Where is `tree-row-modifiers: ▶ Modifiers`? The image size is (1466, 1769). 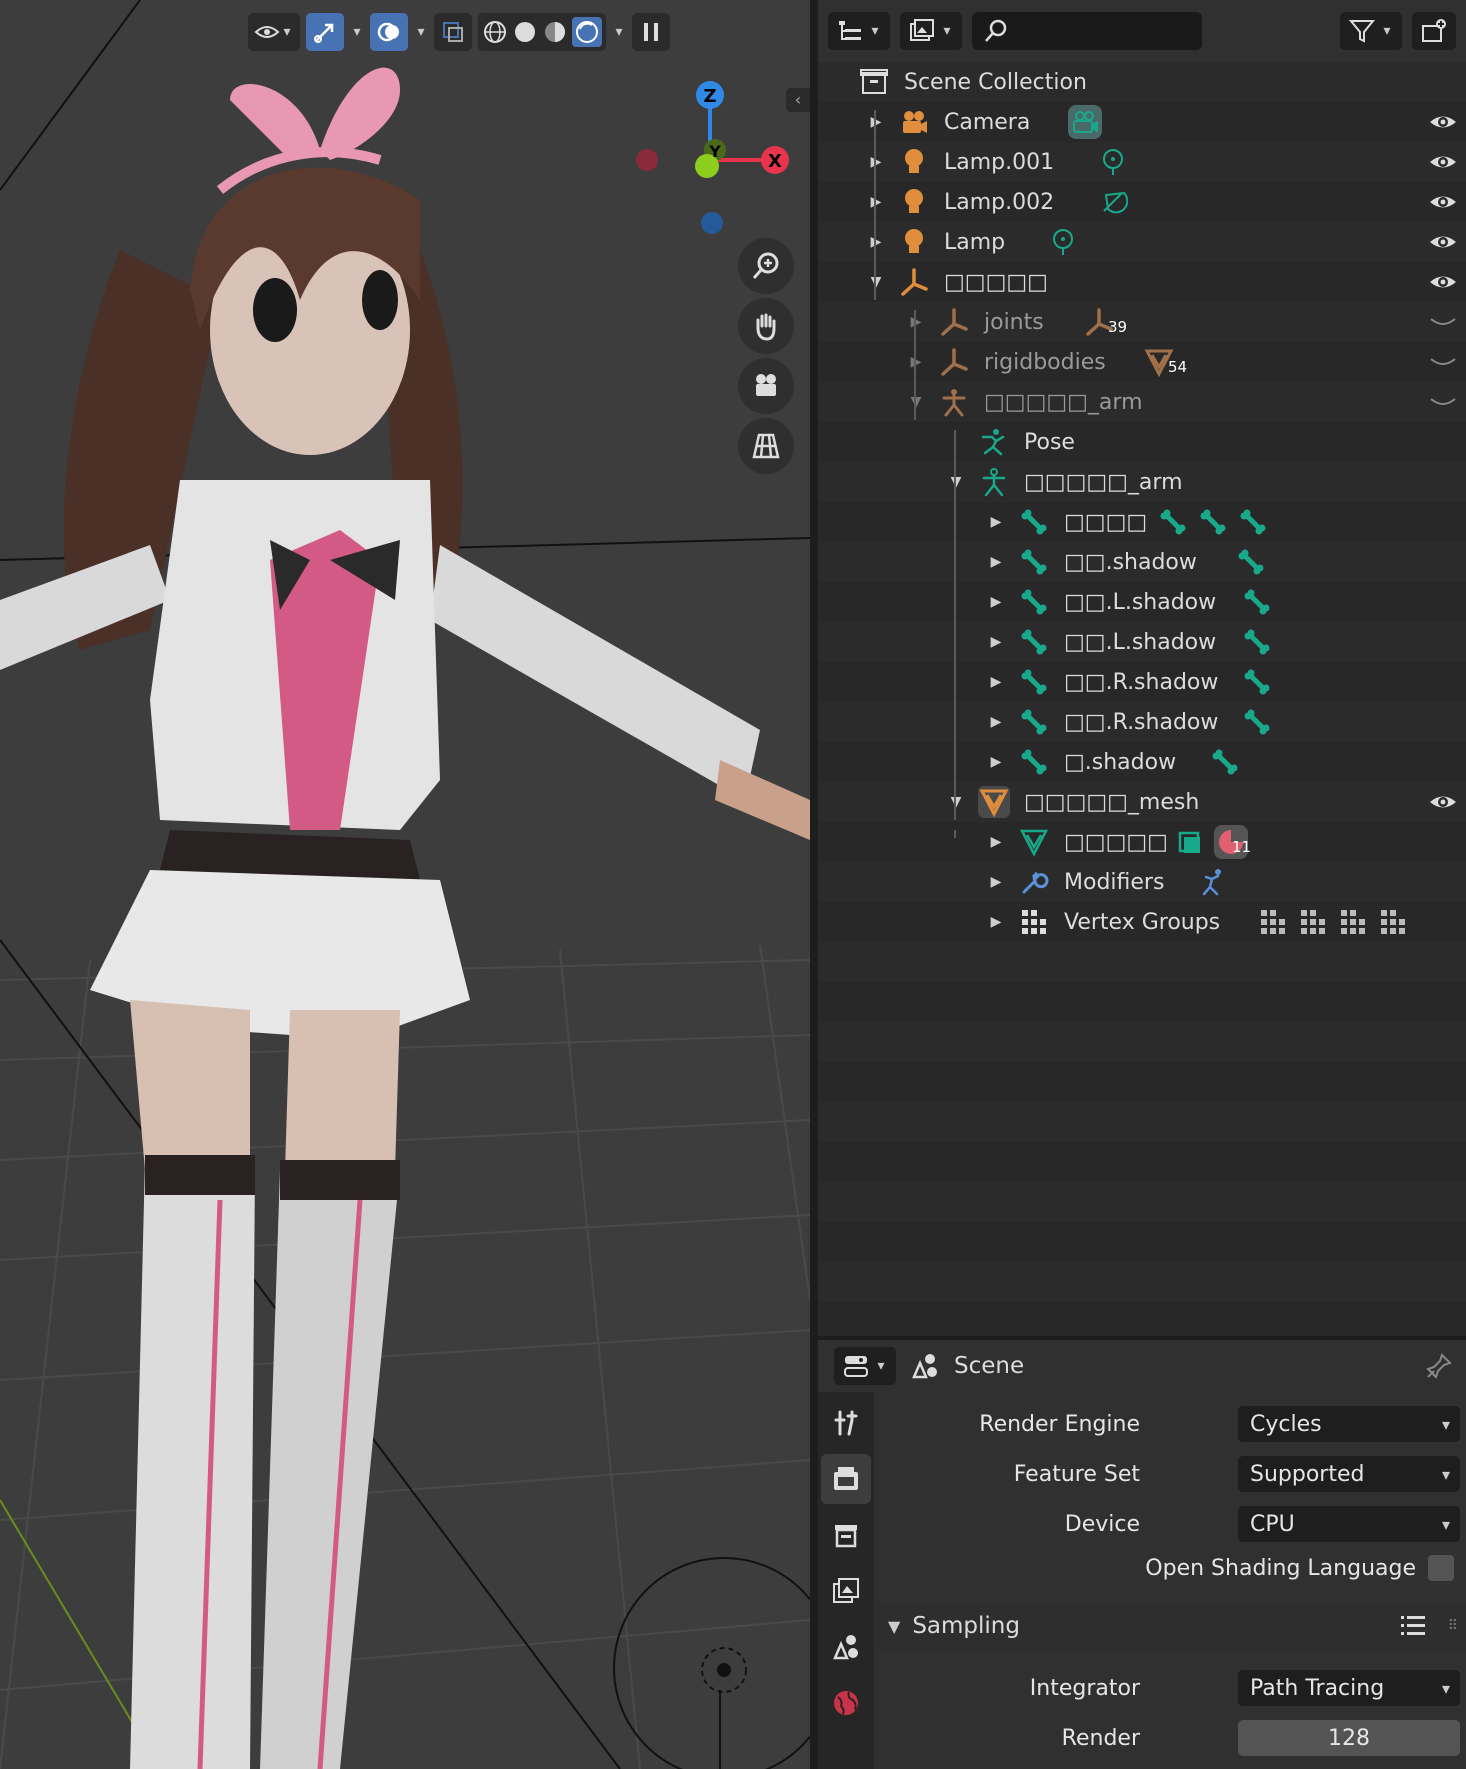 tree-row-modifiers: ▶ Modifiers is located at coordinates (1142, 882).